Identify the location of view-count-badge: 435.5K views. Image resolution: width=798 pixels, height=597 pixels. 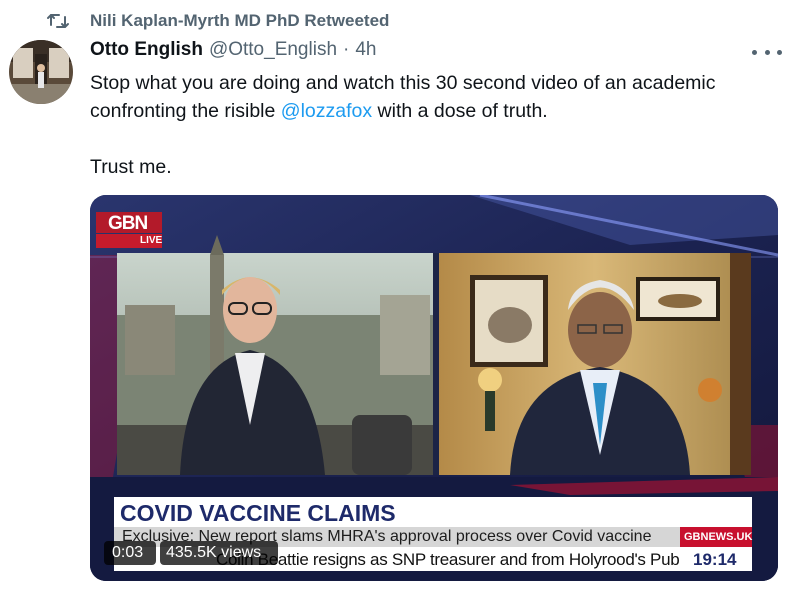
(219, 553).